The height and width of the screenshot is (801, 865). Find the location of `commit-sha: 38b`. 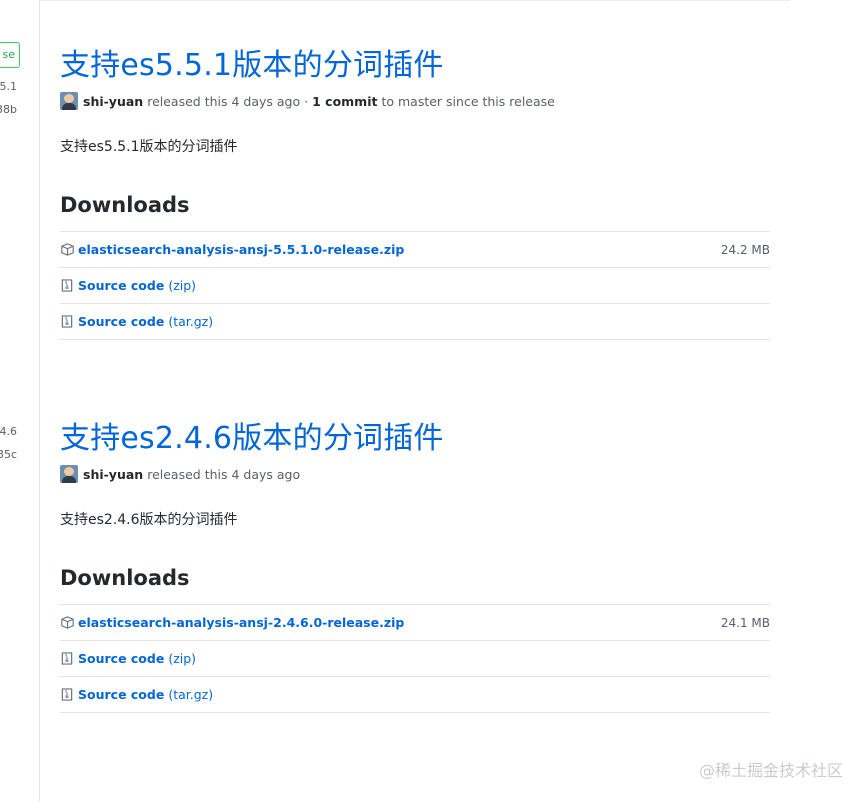

commit-sha: 38b is located at coordinates (8, 109).